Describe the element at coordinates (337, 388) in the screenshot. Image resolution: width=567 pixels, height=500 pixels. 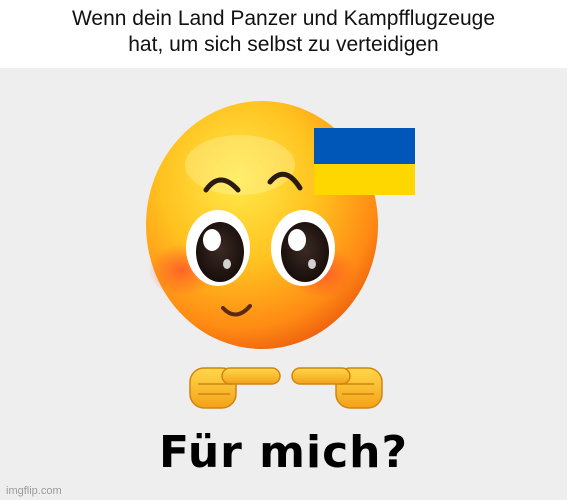
I see `right-hand-icon` at that location.